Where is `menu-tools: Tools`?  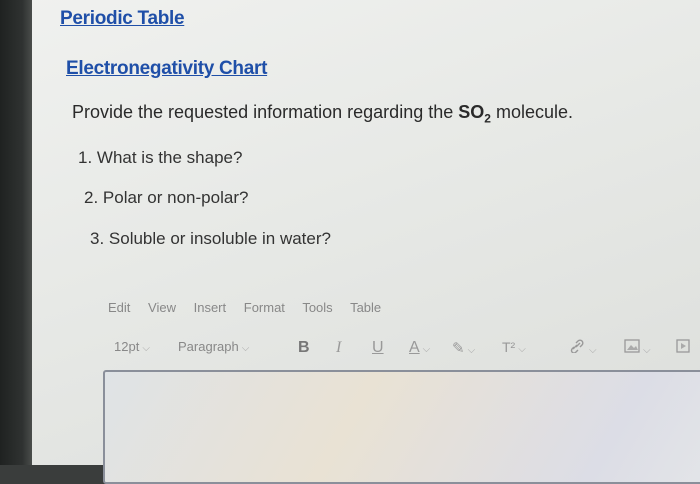
menu-tools: Tools is located at coordinates (317, 307).